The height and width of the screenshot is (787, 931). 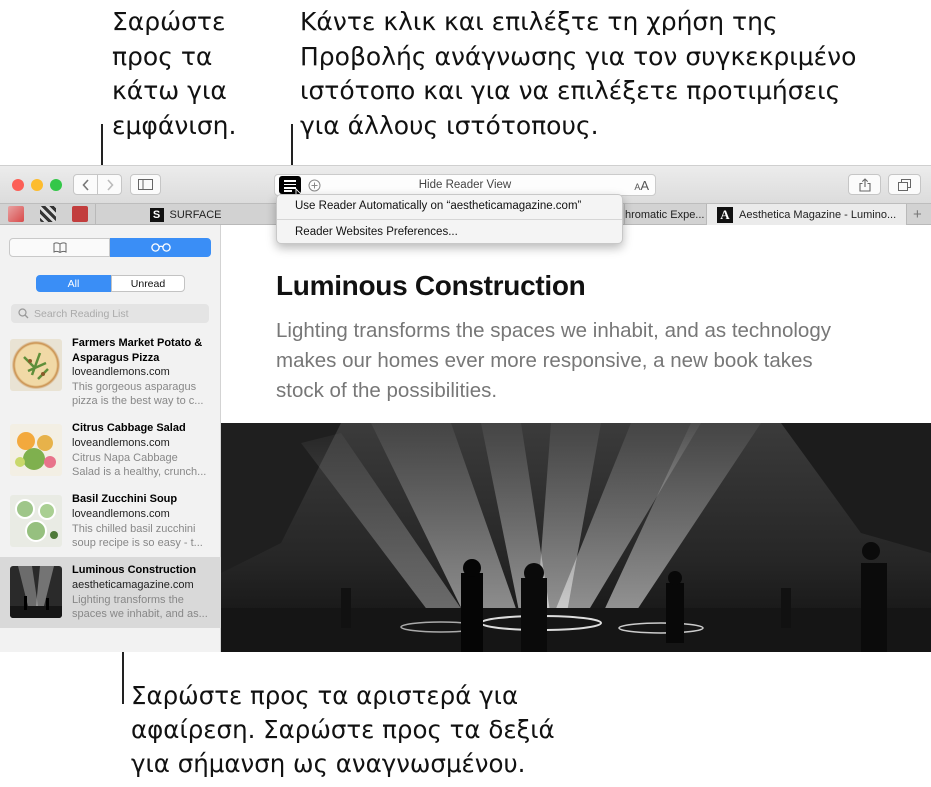 I want to click on sidebar-toggle-button, so click(x=145, y=184).